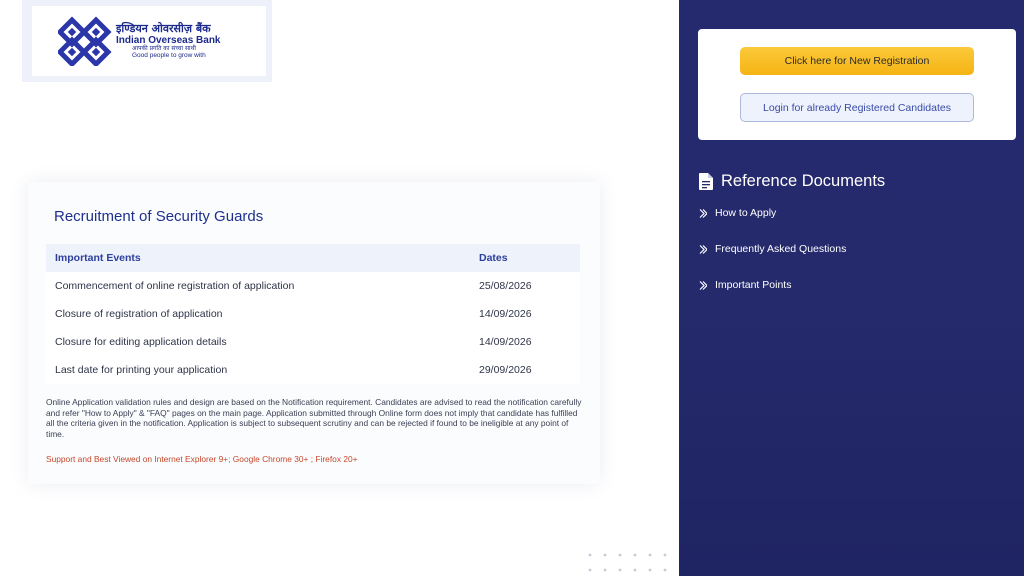  I want to click on link-label: Important Points, so click(753, 285).